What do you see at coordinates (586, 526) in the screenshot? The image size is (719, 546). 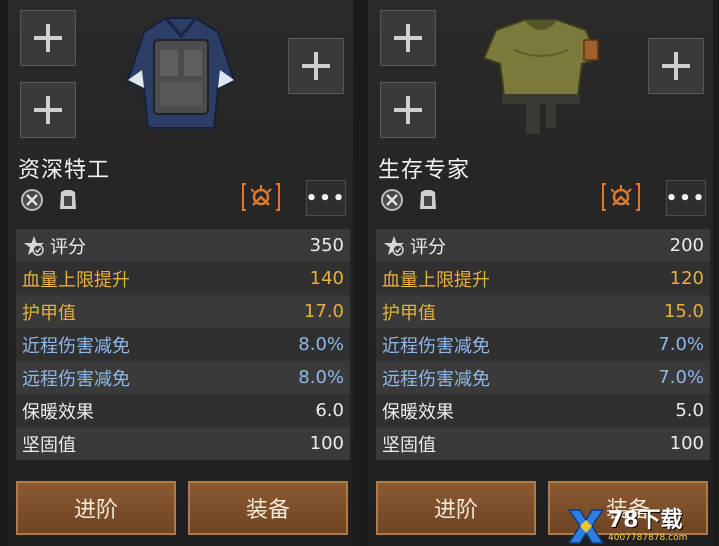 I see `watermark-x-logo-icon` at bounding box center [586, 526].